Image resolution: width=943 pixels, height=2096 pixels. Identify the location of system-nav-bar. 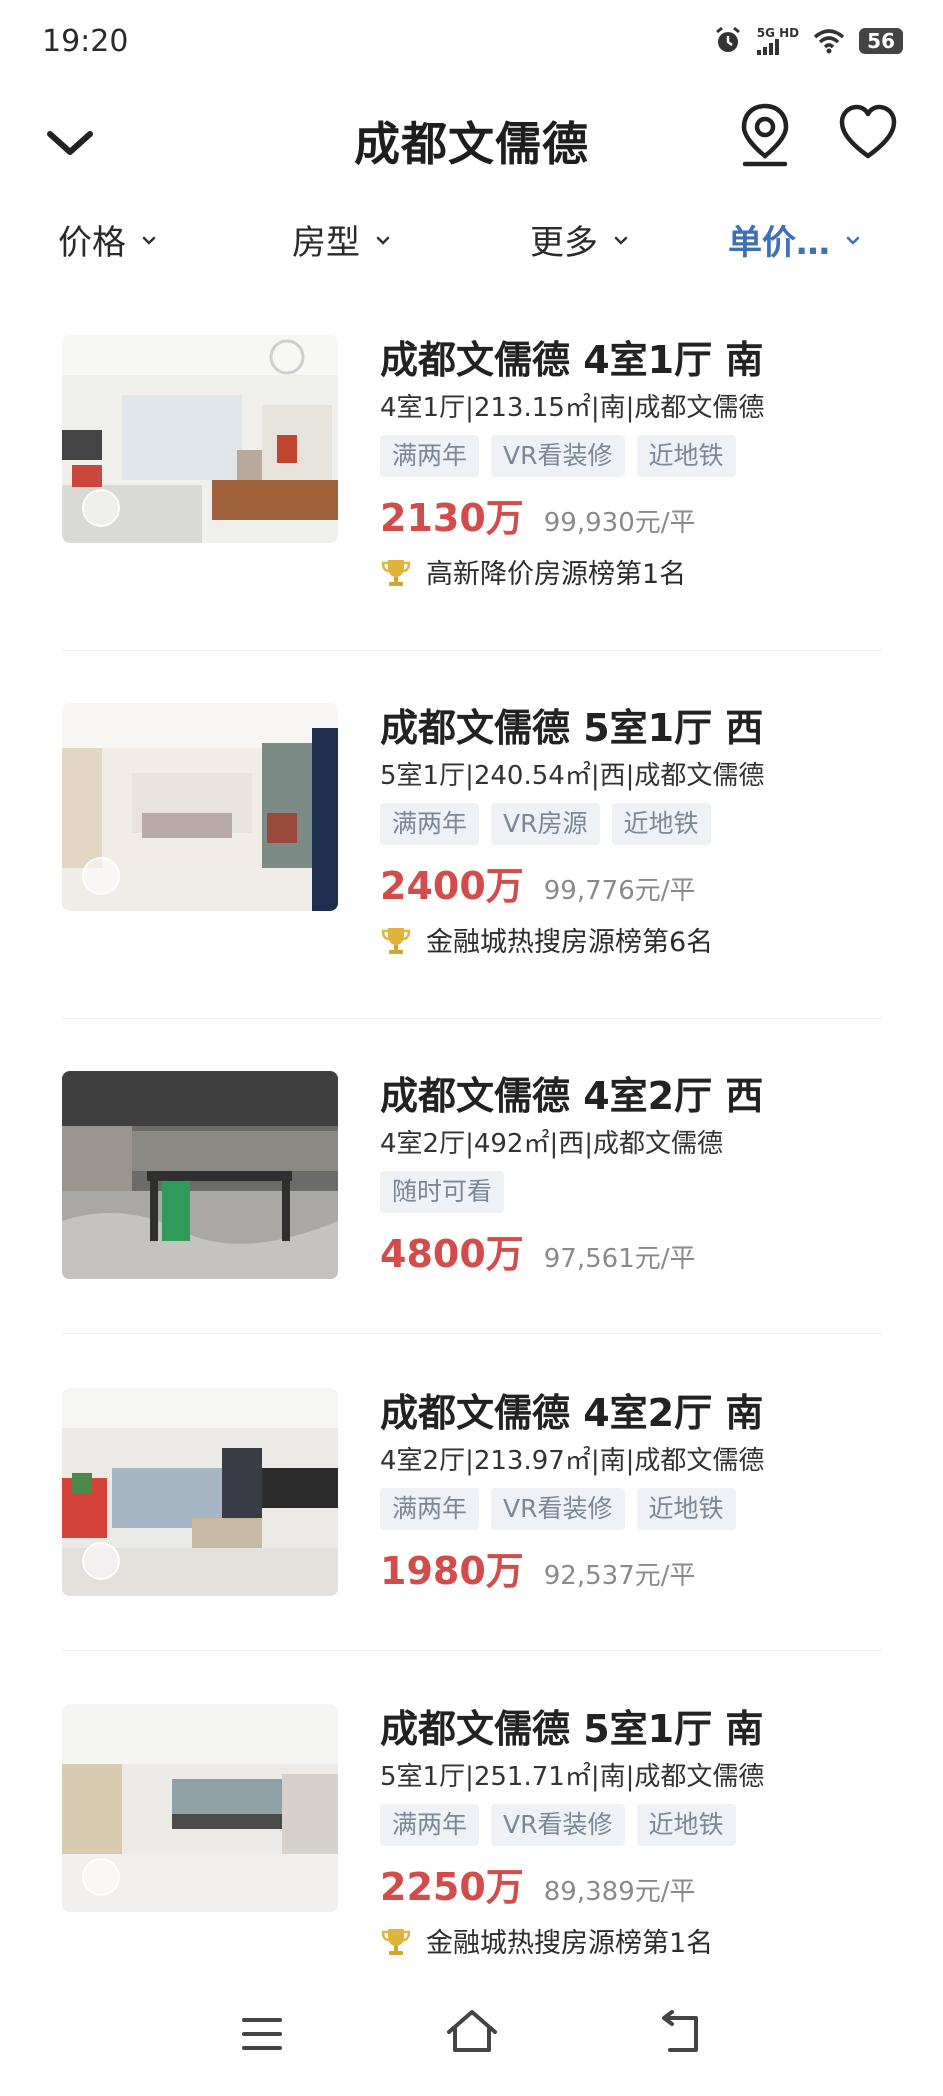
(471, 2043).